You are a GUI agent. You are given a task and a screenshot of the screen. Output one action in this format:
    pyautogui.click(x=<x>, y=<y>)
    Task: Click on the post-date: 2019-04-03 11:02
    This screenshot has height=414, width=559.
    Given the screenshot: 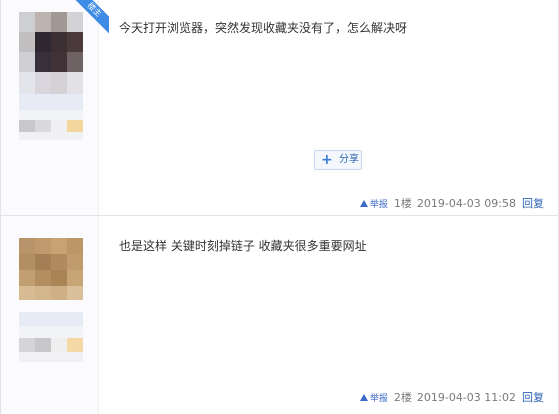 What is the action you would take?
    pyautogui.click(x=466, y=397)
    